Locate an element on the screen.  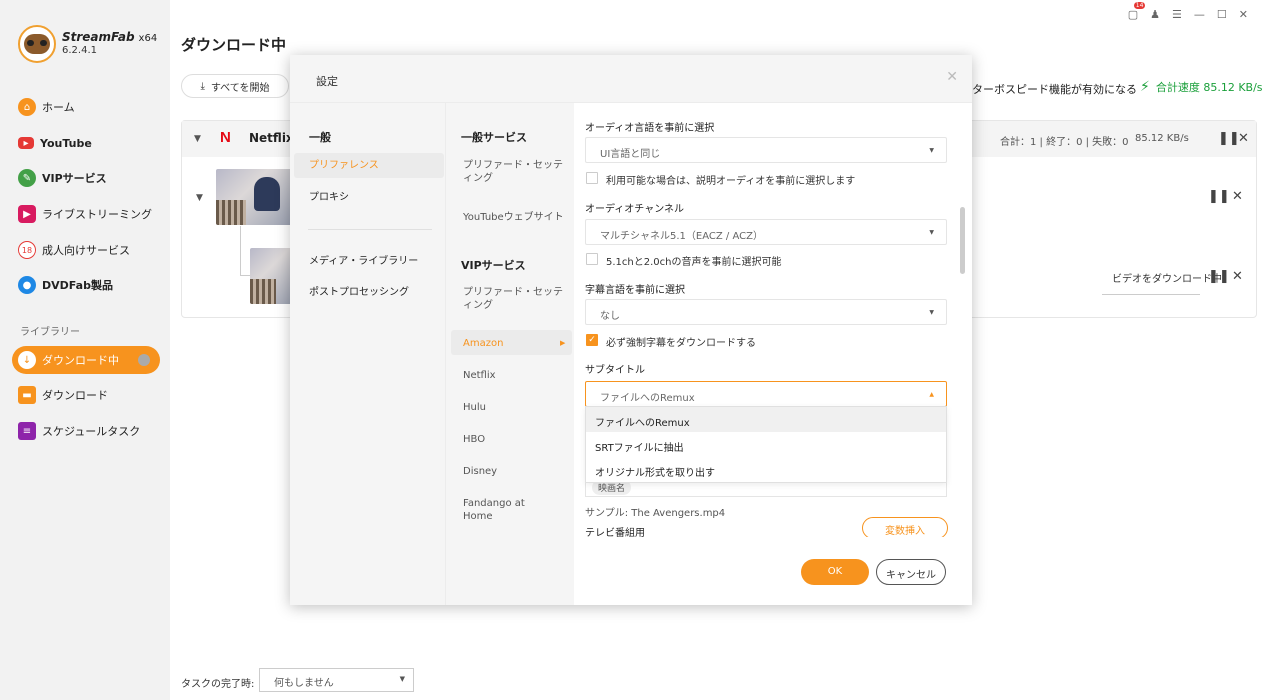
expand-icon: ▼ is located at coordinates (199, 198).